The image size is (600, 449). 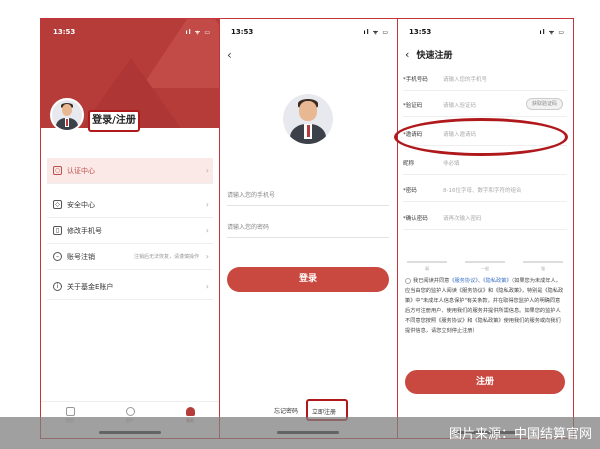 I want to click on page-title: ‹ 快速注册, so click(x=429, y=54).